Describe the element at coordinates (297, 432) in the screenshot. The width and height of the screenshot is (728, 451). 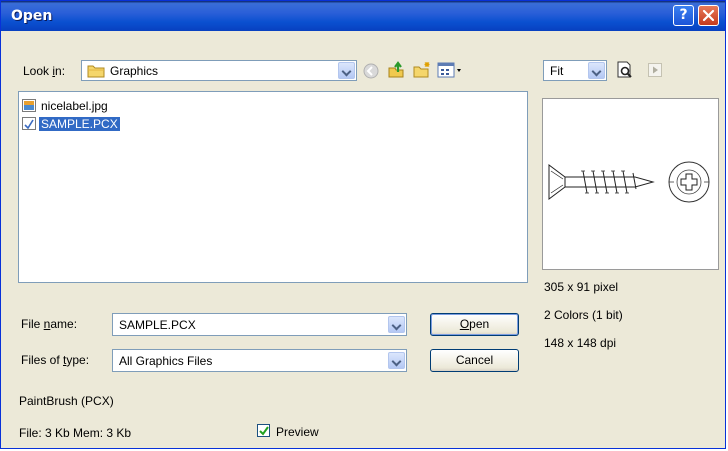
I see `preview-checkbox-label: Preview` at that location.